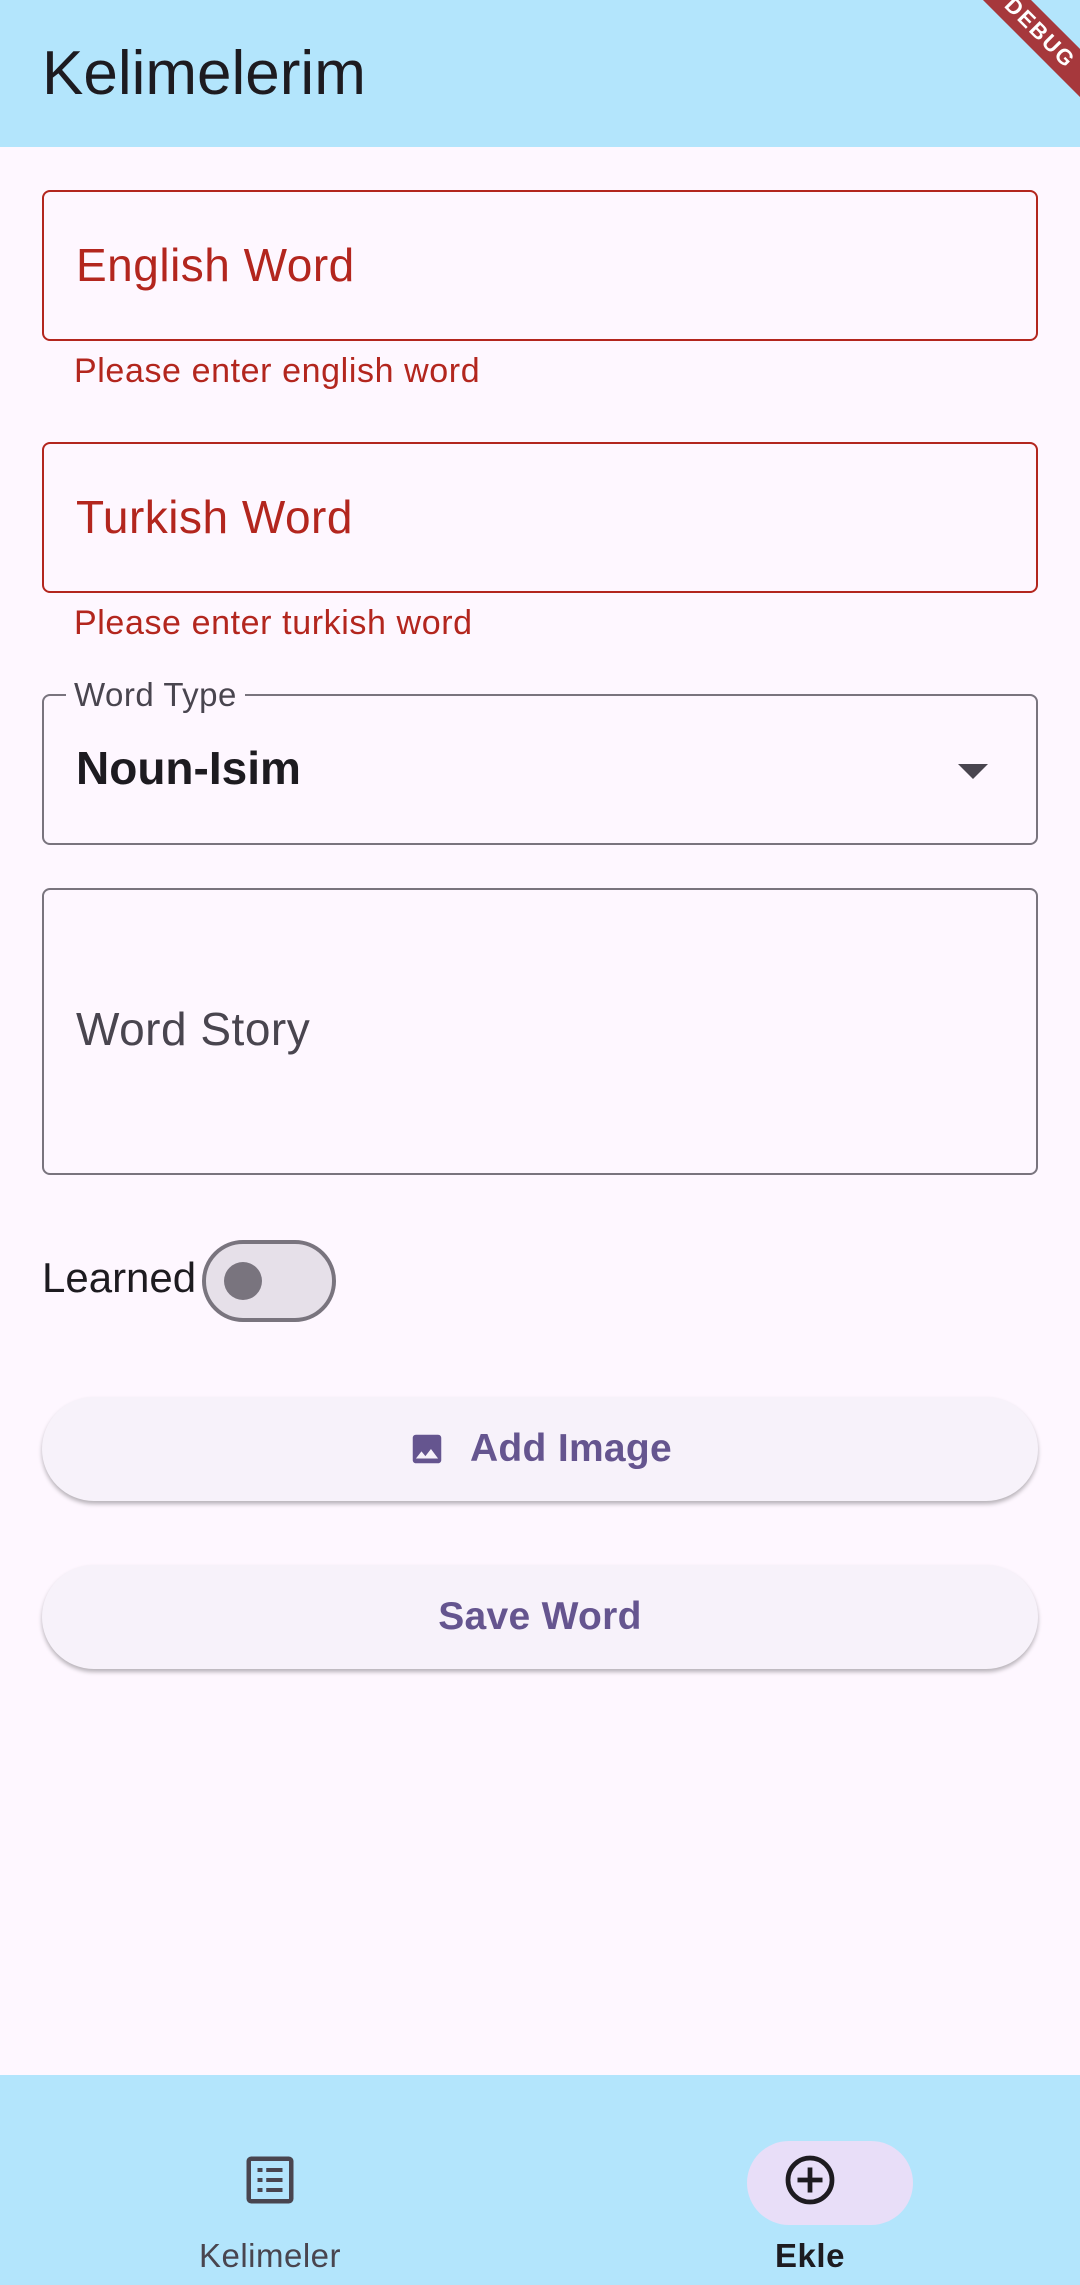  Describe the element at coordinates (540, 1031) in the screenshot. I see `word-story-field: Word Story` at that location.